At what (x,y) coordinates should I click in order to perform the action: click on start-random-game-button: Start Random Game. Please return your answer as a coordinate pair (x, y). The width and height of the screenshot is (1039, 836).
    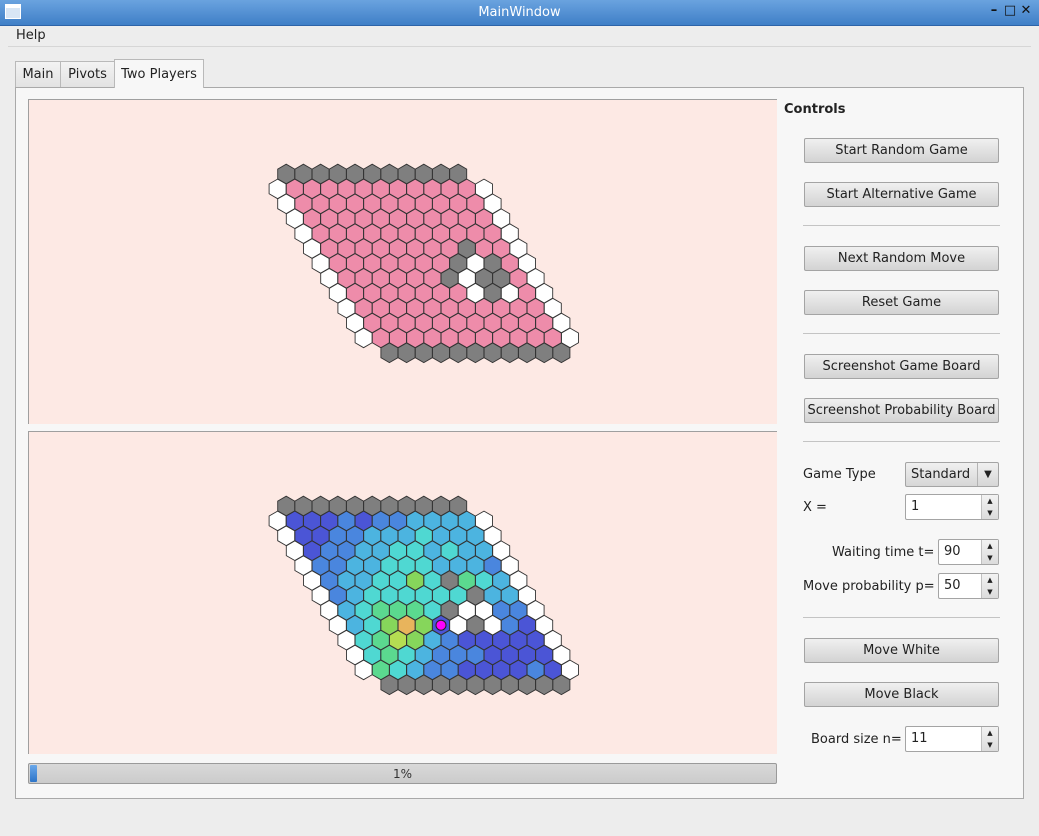
    Looking at the image, I should click on (901, 150).